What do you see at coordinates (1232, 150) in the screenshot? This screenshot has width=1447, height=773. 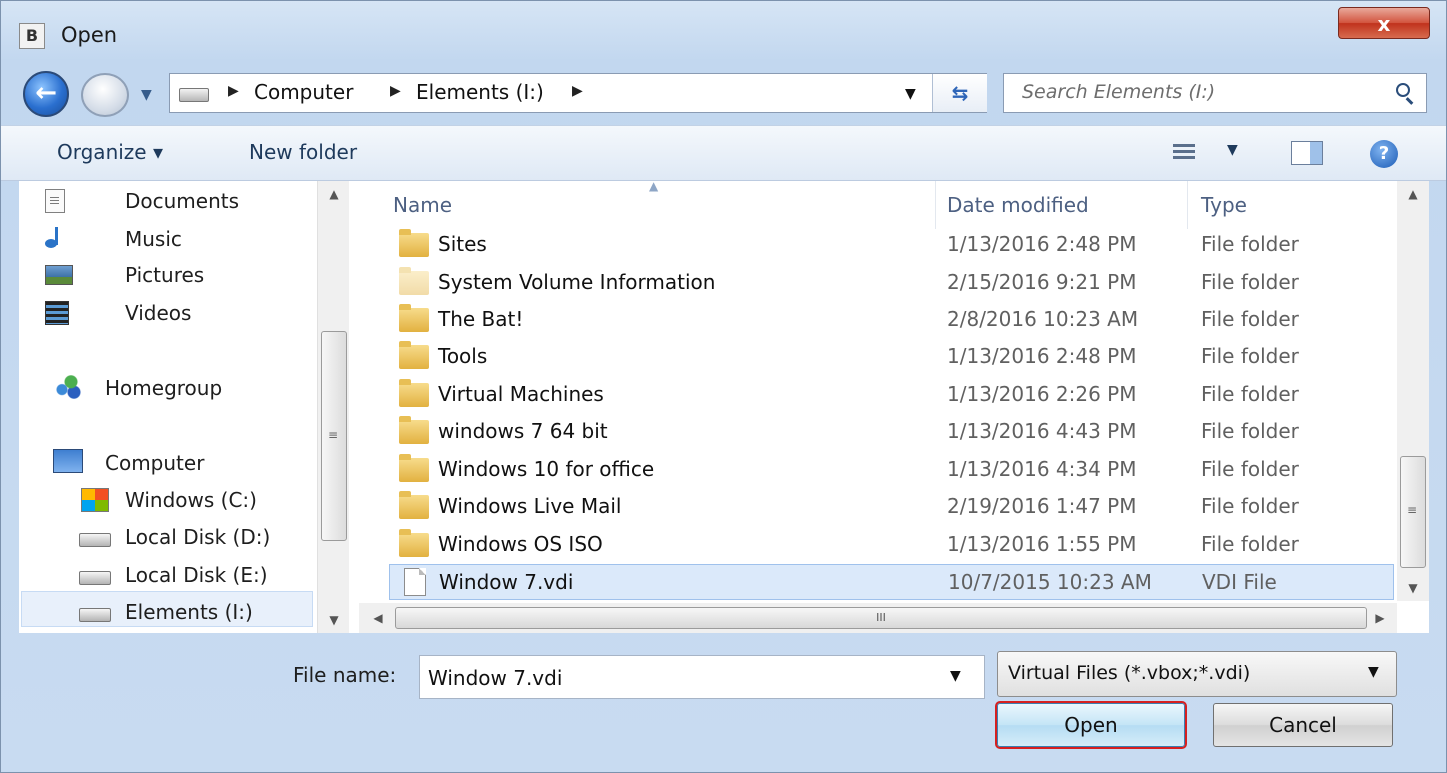 I see `views-dropdown-icon: ▼` at bounding box center [1232, 150].